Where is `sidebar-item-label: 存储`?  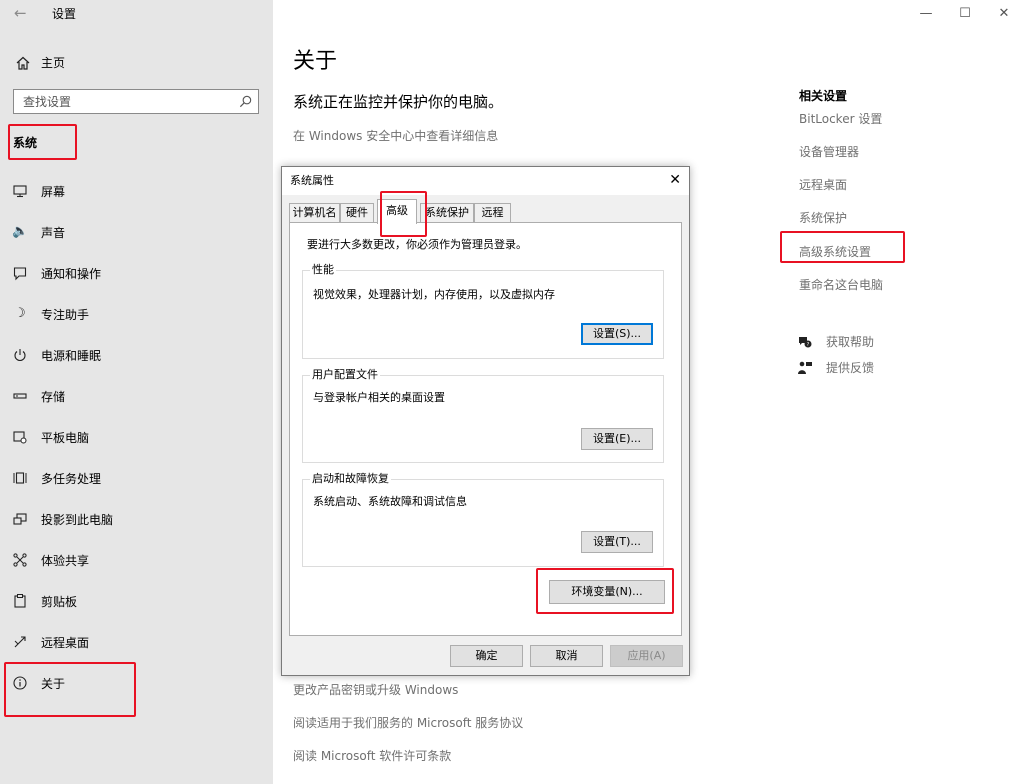
sidebar-item-label: 存储 is located at coordinates (53, 397).